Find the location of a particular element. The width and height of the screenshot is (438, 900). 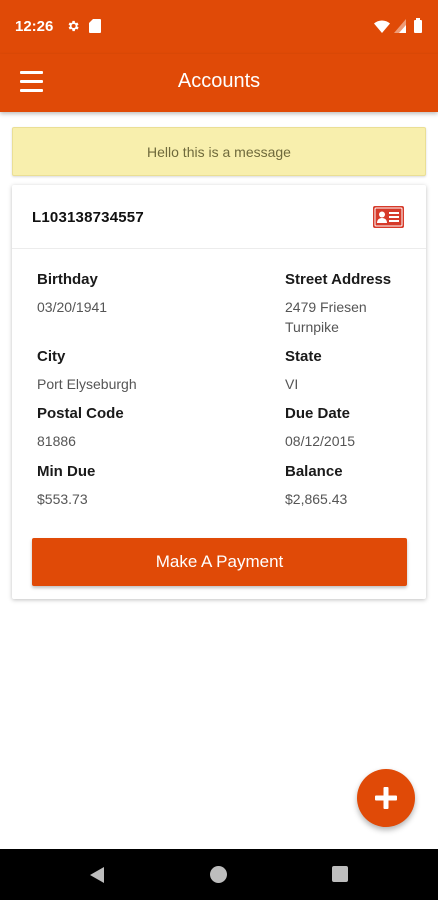

id-card-icon is located at coordinates (388, 217).